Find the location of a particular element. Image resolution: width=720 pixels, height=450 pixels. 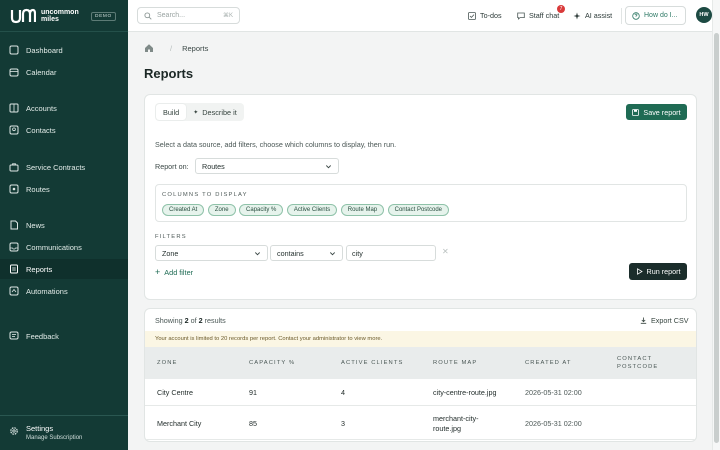

sidebar-item-label: News is located at coordinates (35, 225).